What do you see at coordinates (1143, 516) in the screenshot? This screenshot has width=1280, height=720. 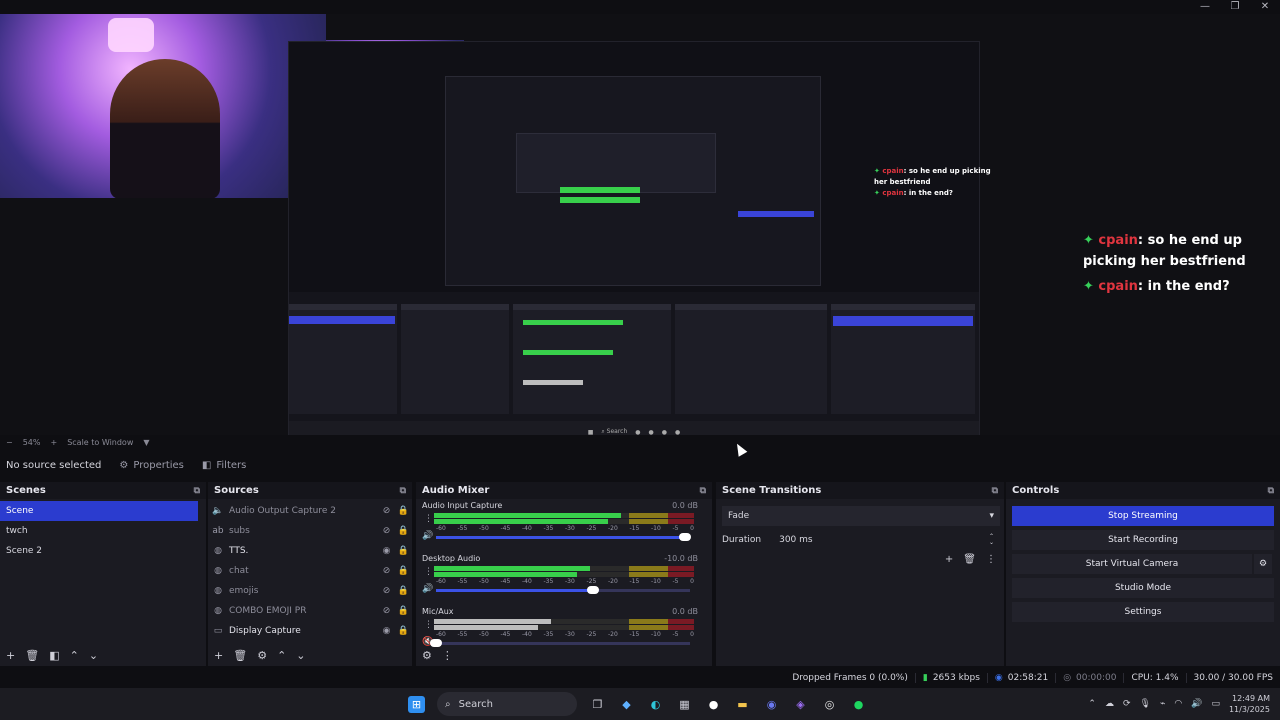 I see `stop-streaming-button: Stop Streaming` at bounding box center [1143, 516].